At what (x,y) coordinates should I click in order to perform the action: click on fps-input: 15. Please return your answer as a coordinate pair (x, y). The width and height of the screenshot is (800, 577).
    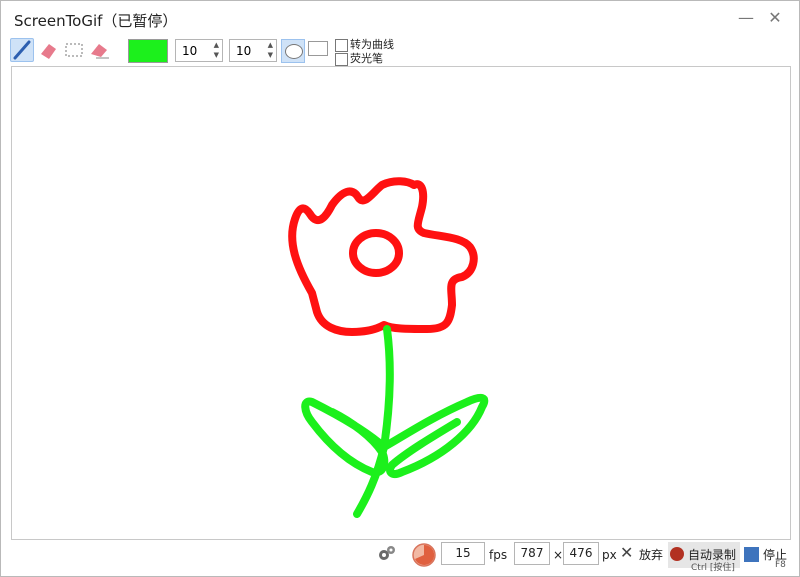
    Looking at the image, I should click on (463, 553).